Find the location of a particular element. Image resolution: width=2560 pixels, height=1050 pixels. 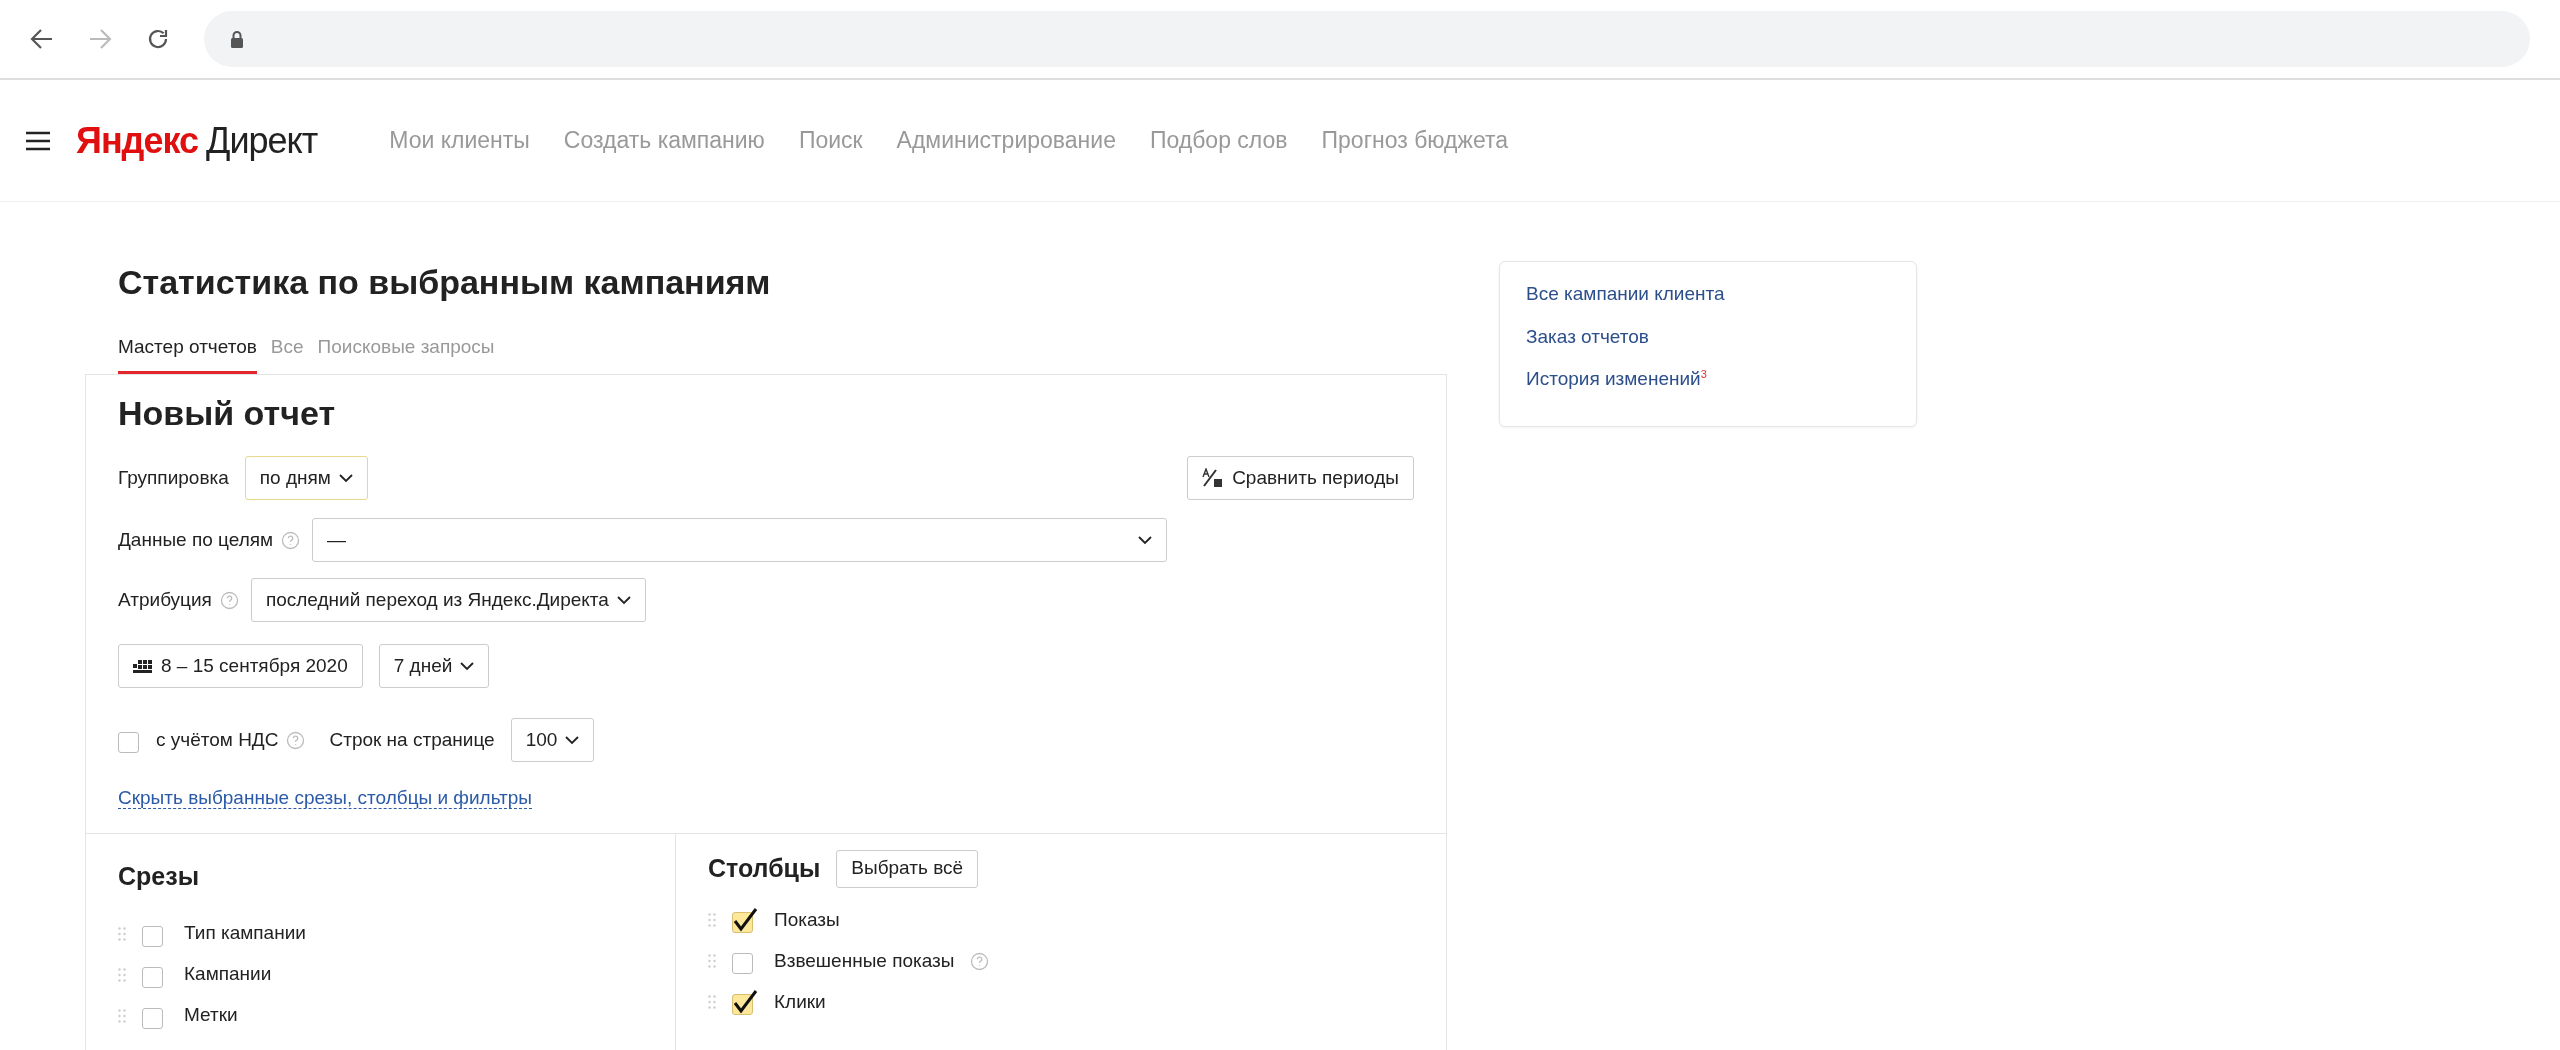

compare-periods-button: Сравнить периоды is located at coordinates (1300, 478).